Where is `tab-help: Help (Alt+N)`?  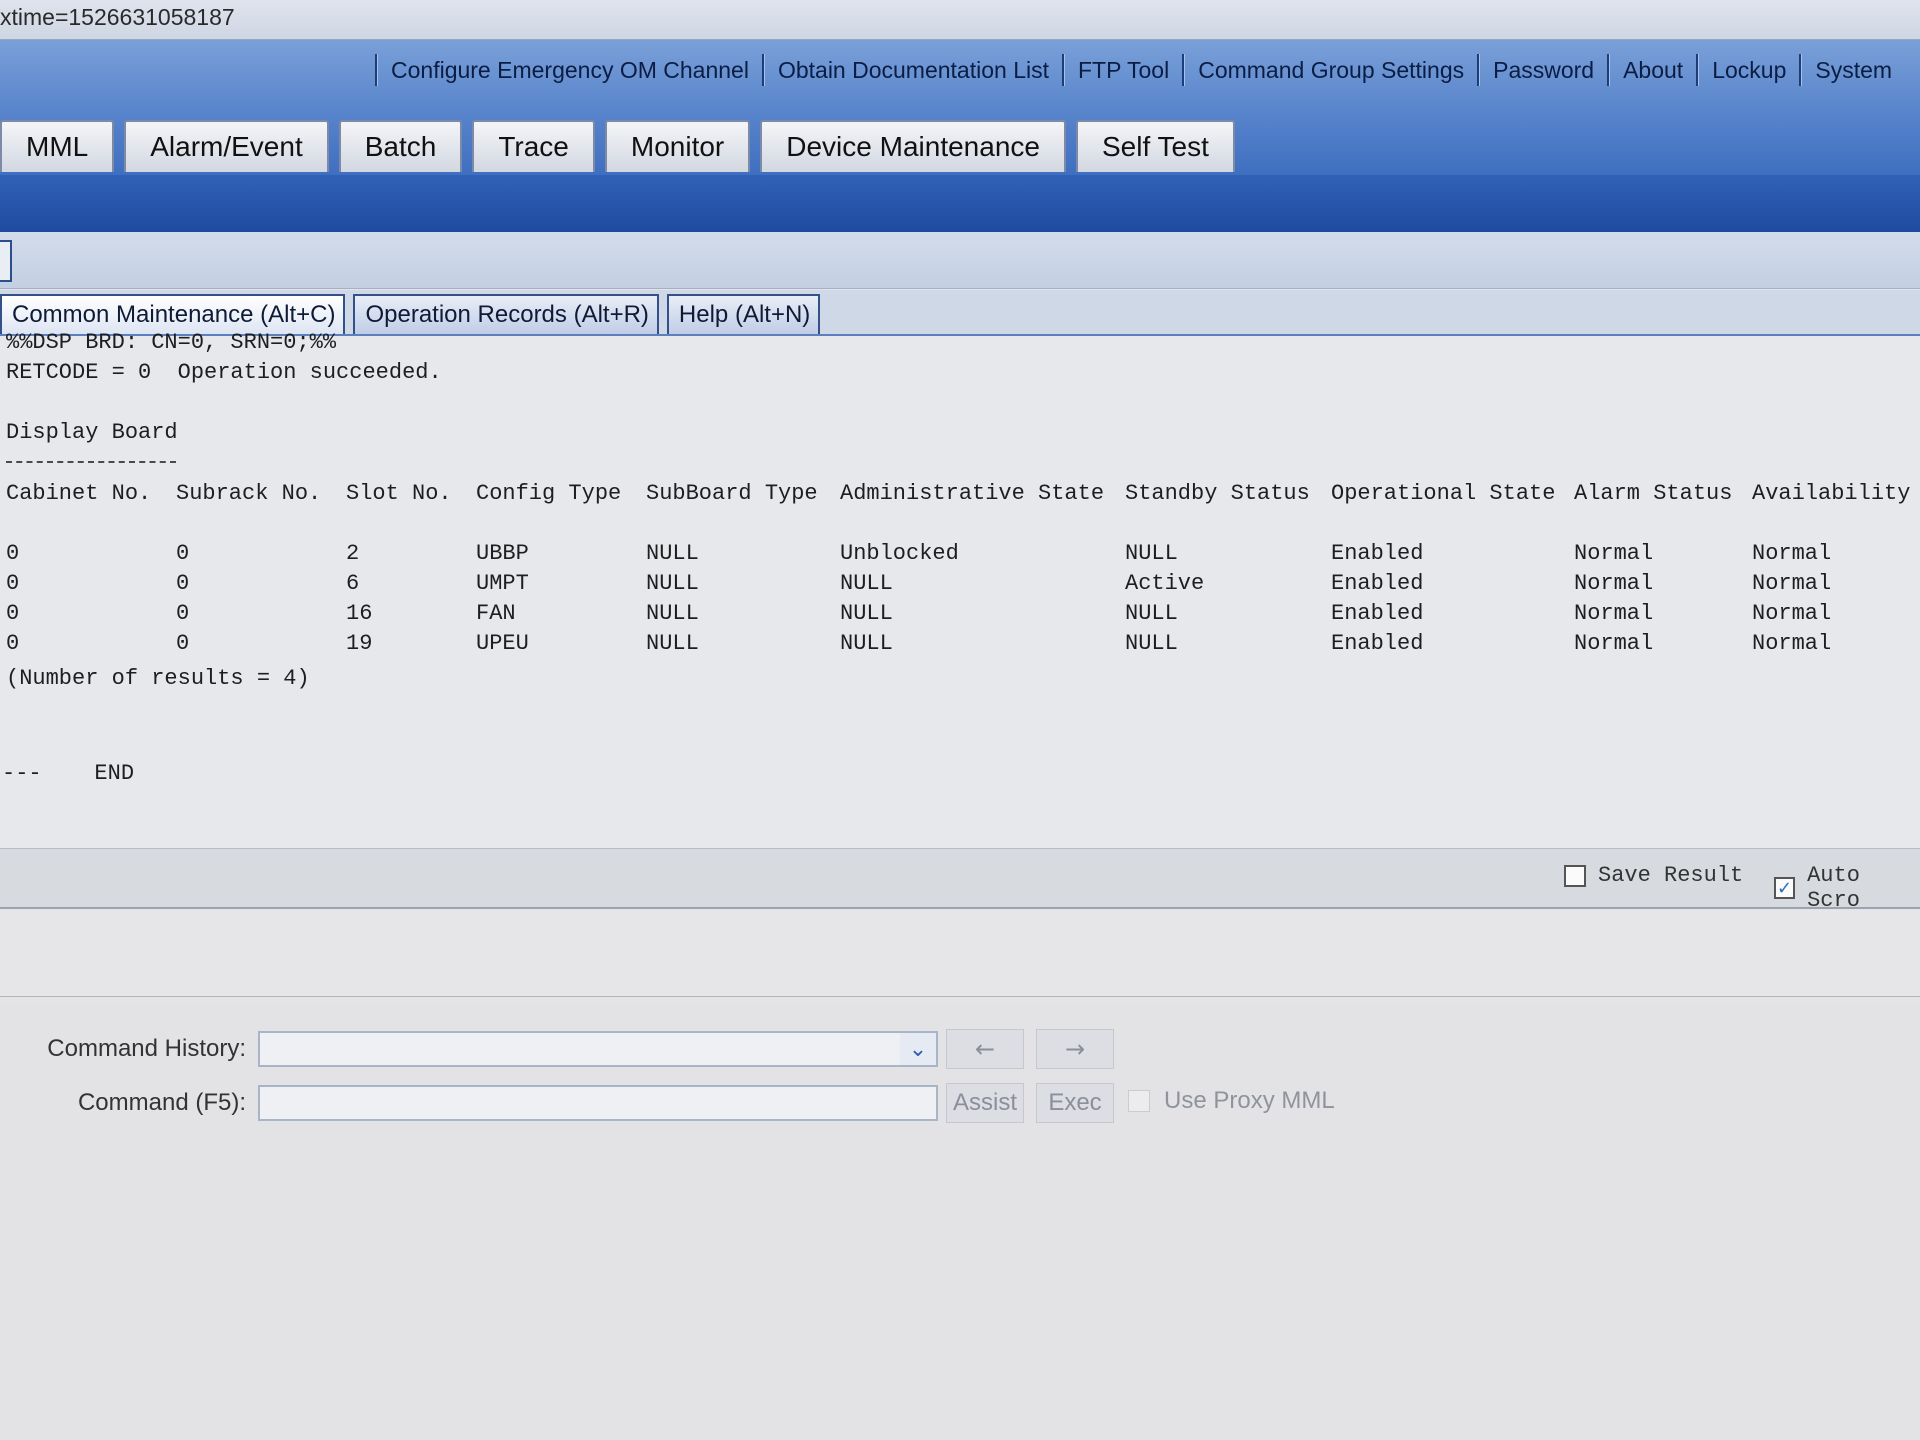
tab-help: Help (Alt+N) is located at coordinates (743, 314).